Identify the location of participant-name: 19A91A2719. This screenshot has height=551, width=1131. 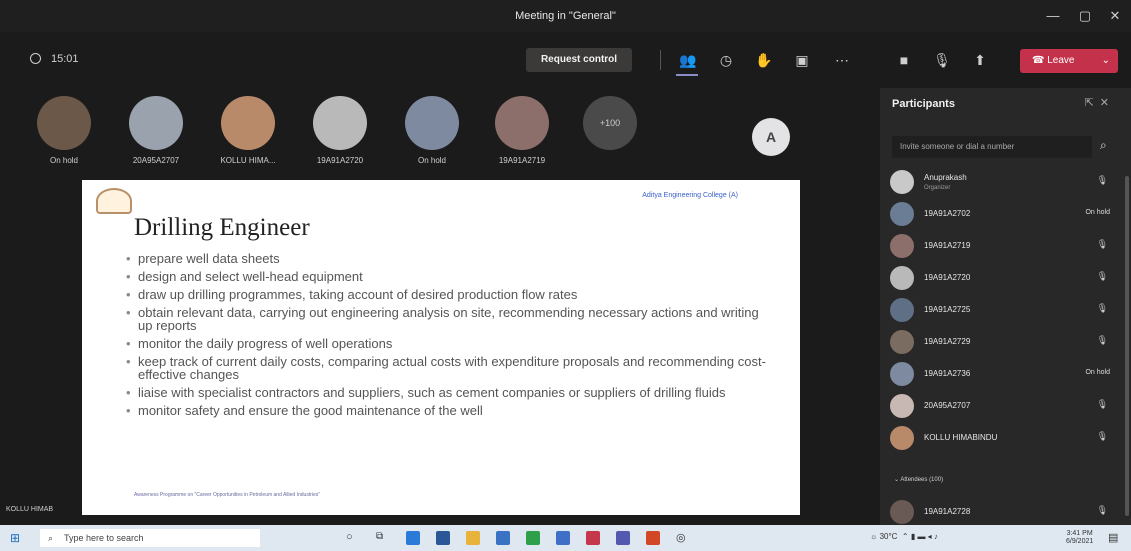
(947, 245).